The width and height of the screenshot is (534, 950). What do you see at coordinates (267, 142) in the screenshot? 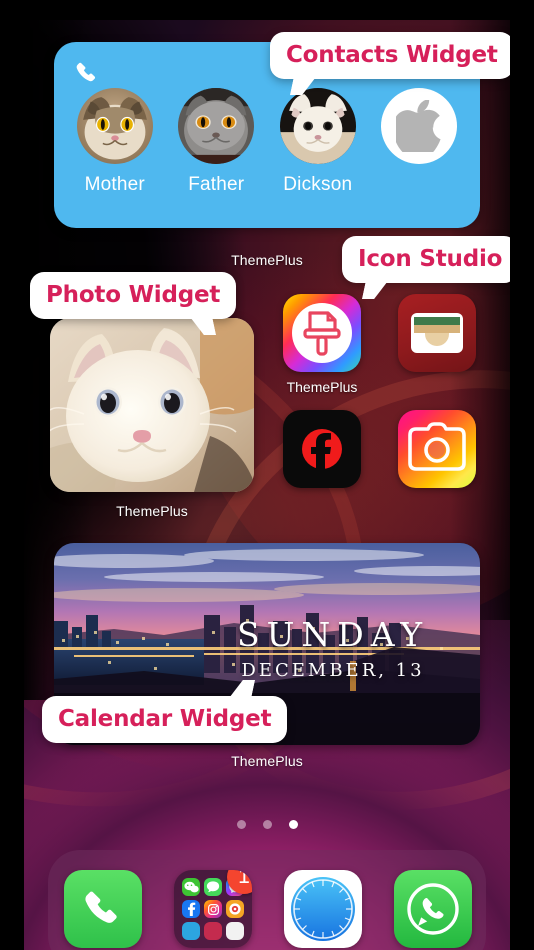
I see `contacts-list: Mother Father Dickson` at bounding box center [267, 142].